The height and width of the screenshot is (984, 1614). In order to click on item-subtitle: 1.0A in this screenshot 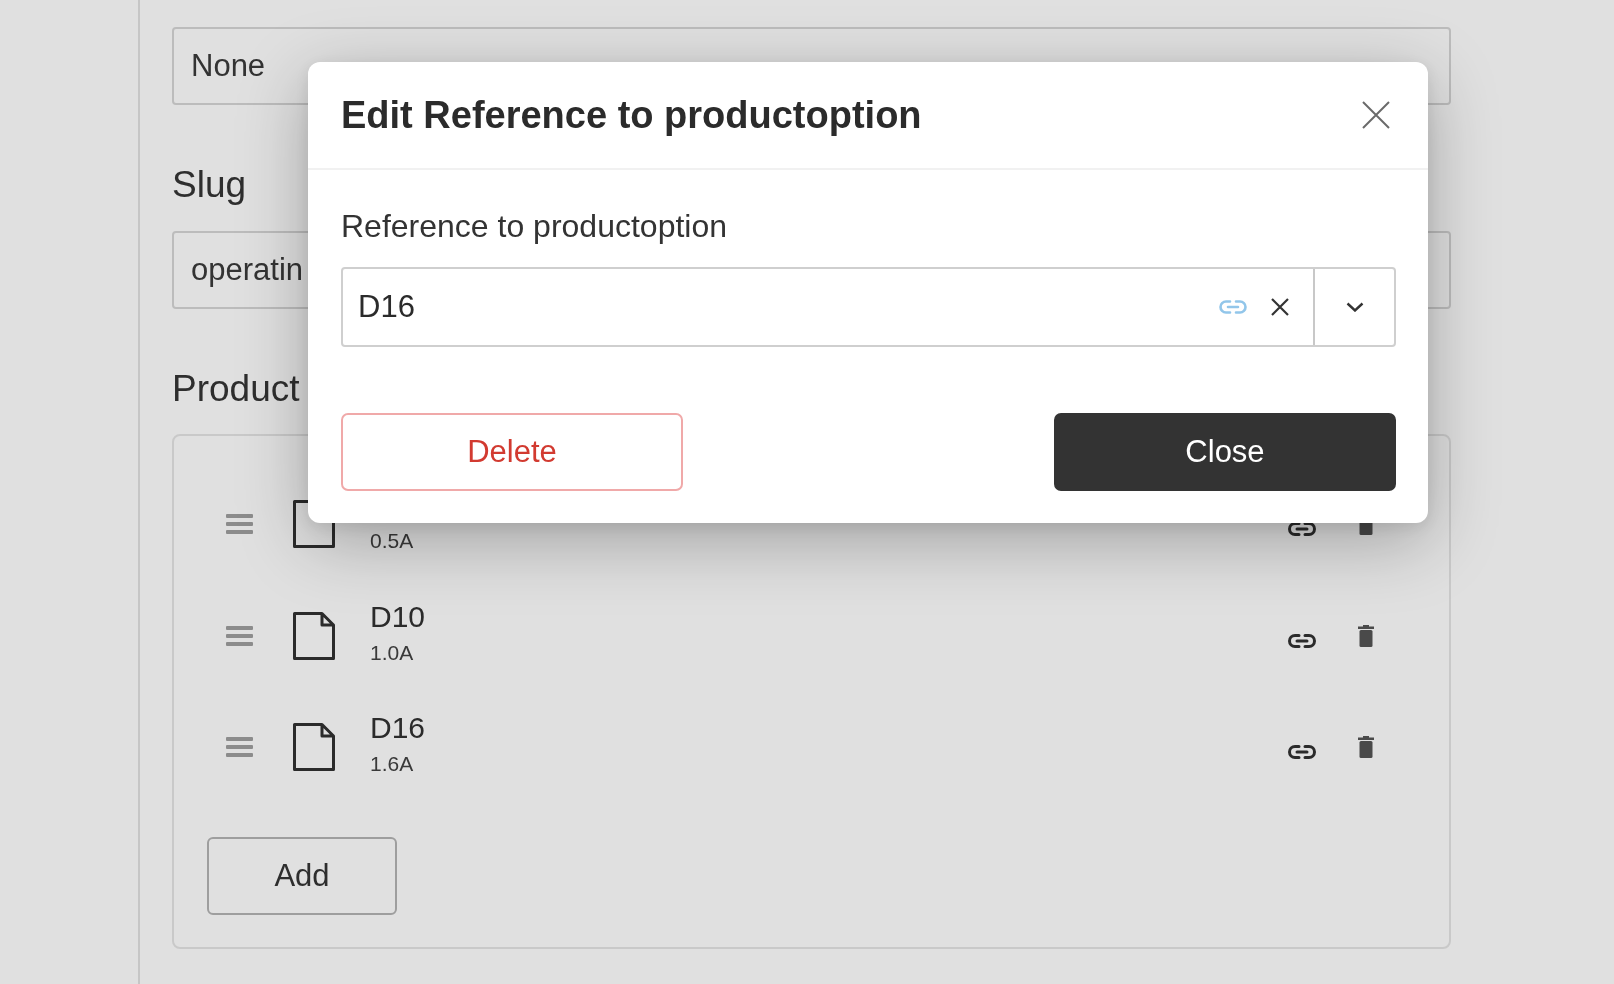, I will do `click(392, 652)`.